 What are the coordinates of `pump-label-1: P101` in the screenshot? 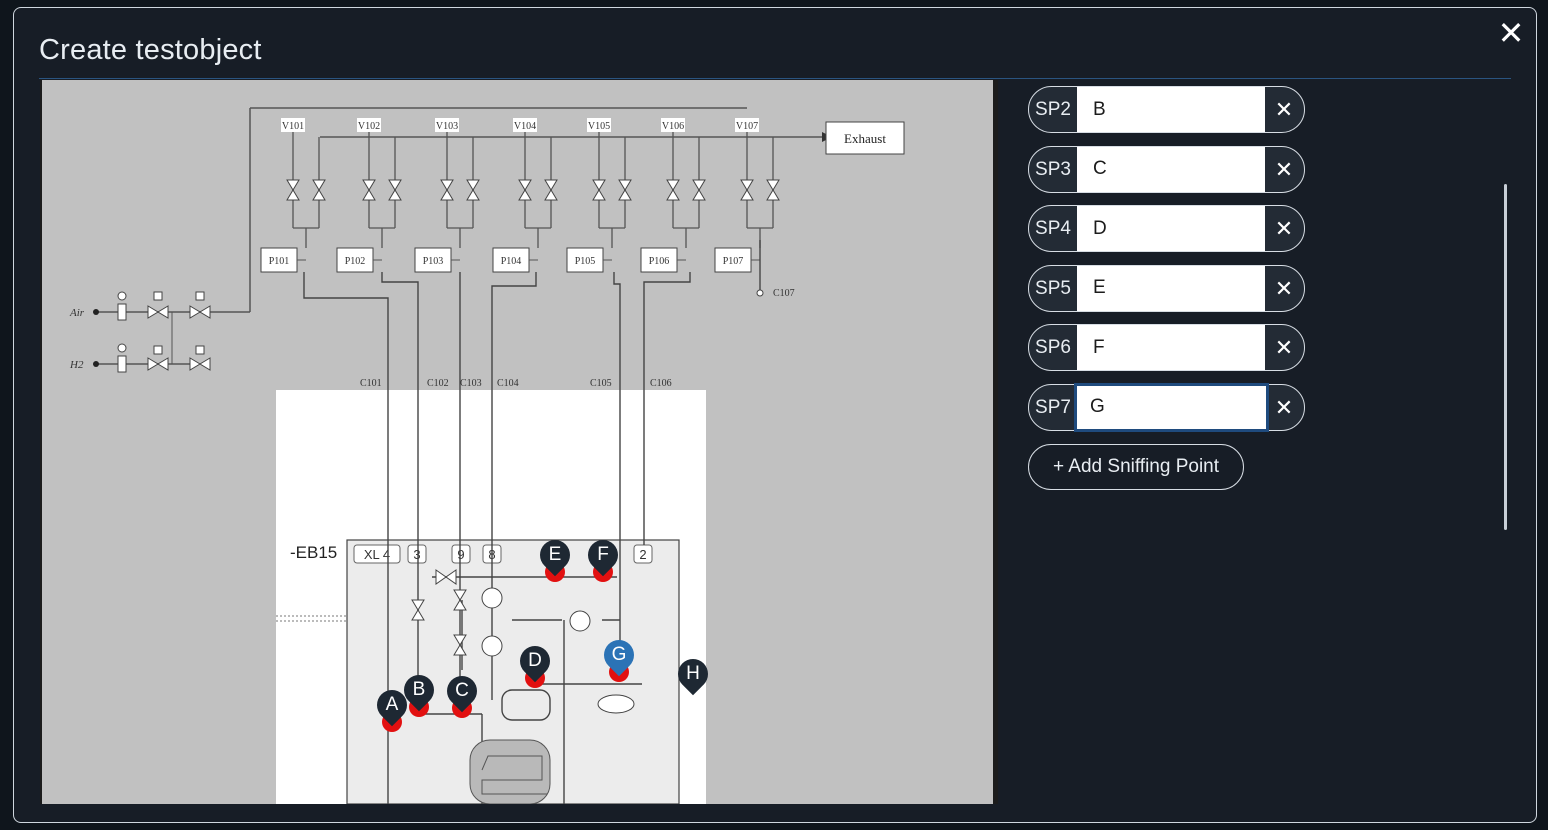 It's located at (279, 261).